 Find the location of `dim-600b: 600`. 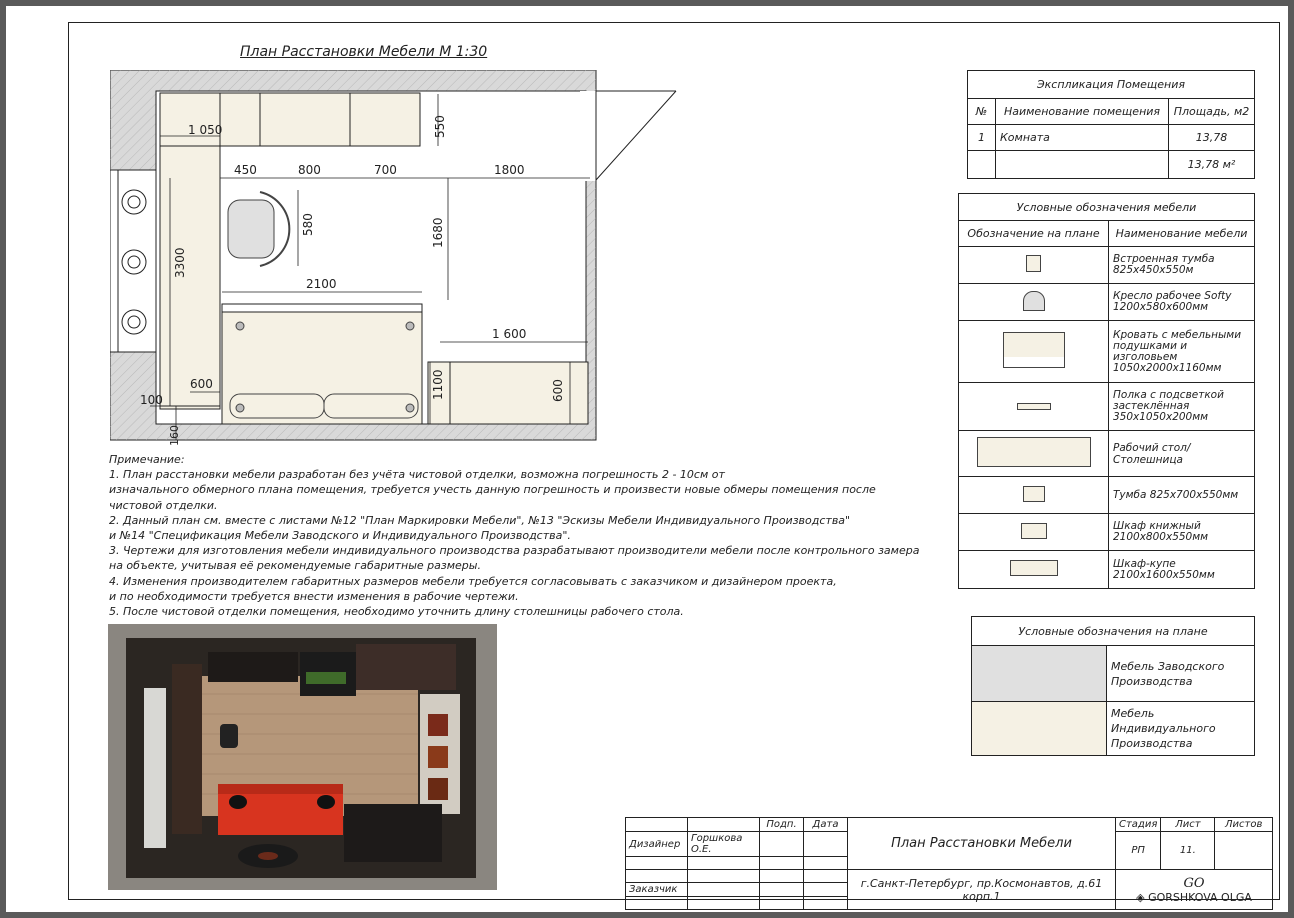

dim-600b: 600 is located at coordinates (558, 390).